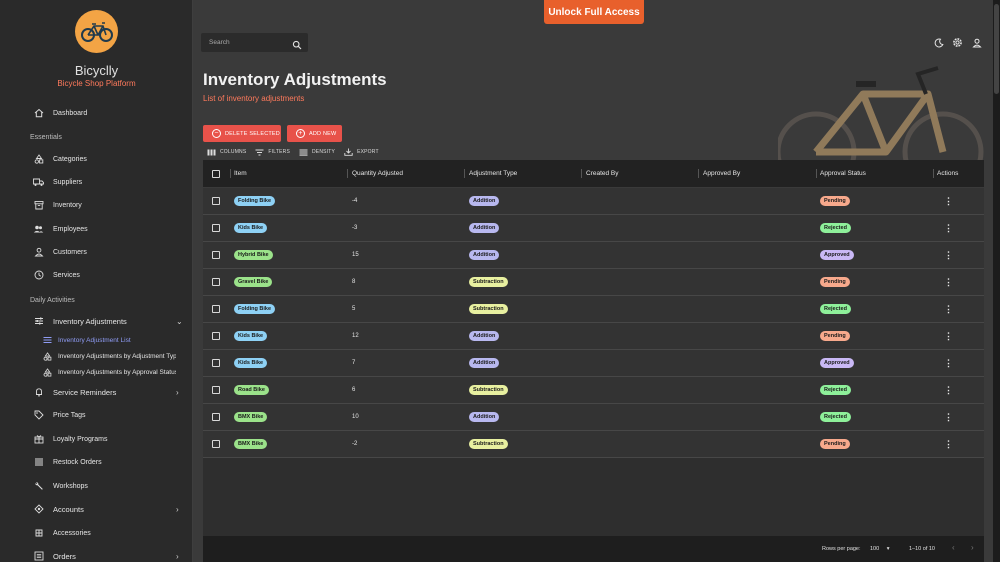  I want to click on sidebar-item-inventory-adjustments: Inventory Adjustments ⌄, so click(96, 321).